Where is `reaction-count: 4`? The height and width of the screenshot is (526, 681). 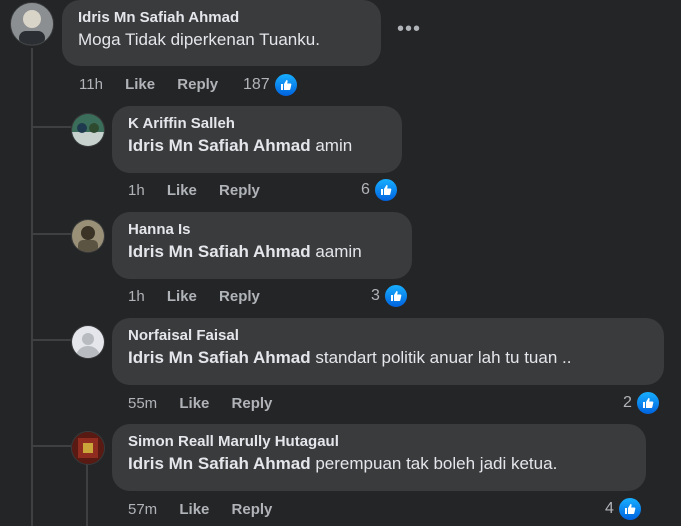
reaction-count: 4 is located at coordinates (624, 509).